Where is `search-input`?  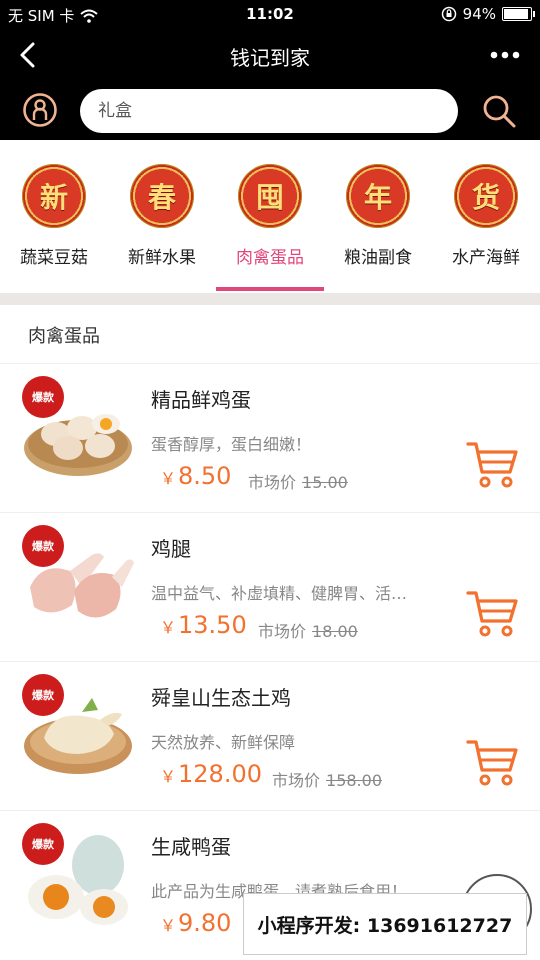
search-input is located at coordinates (268, 111).